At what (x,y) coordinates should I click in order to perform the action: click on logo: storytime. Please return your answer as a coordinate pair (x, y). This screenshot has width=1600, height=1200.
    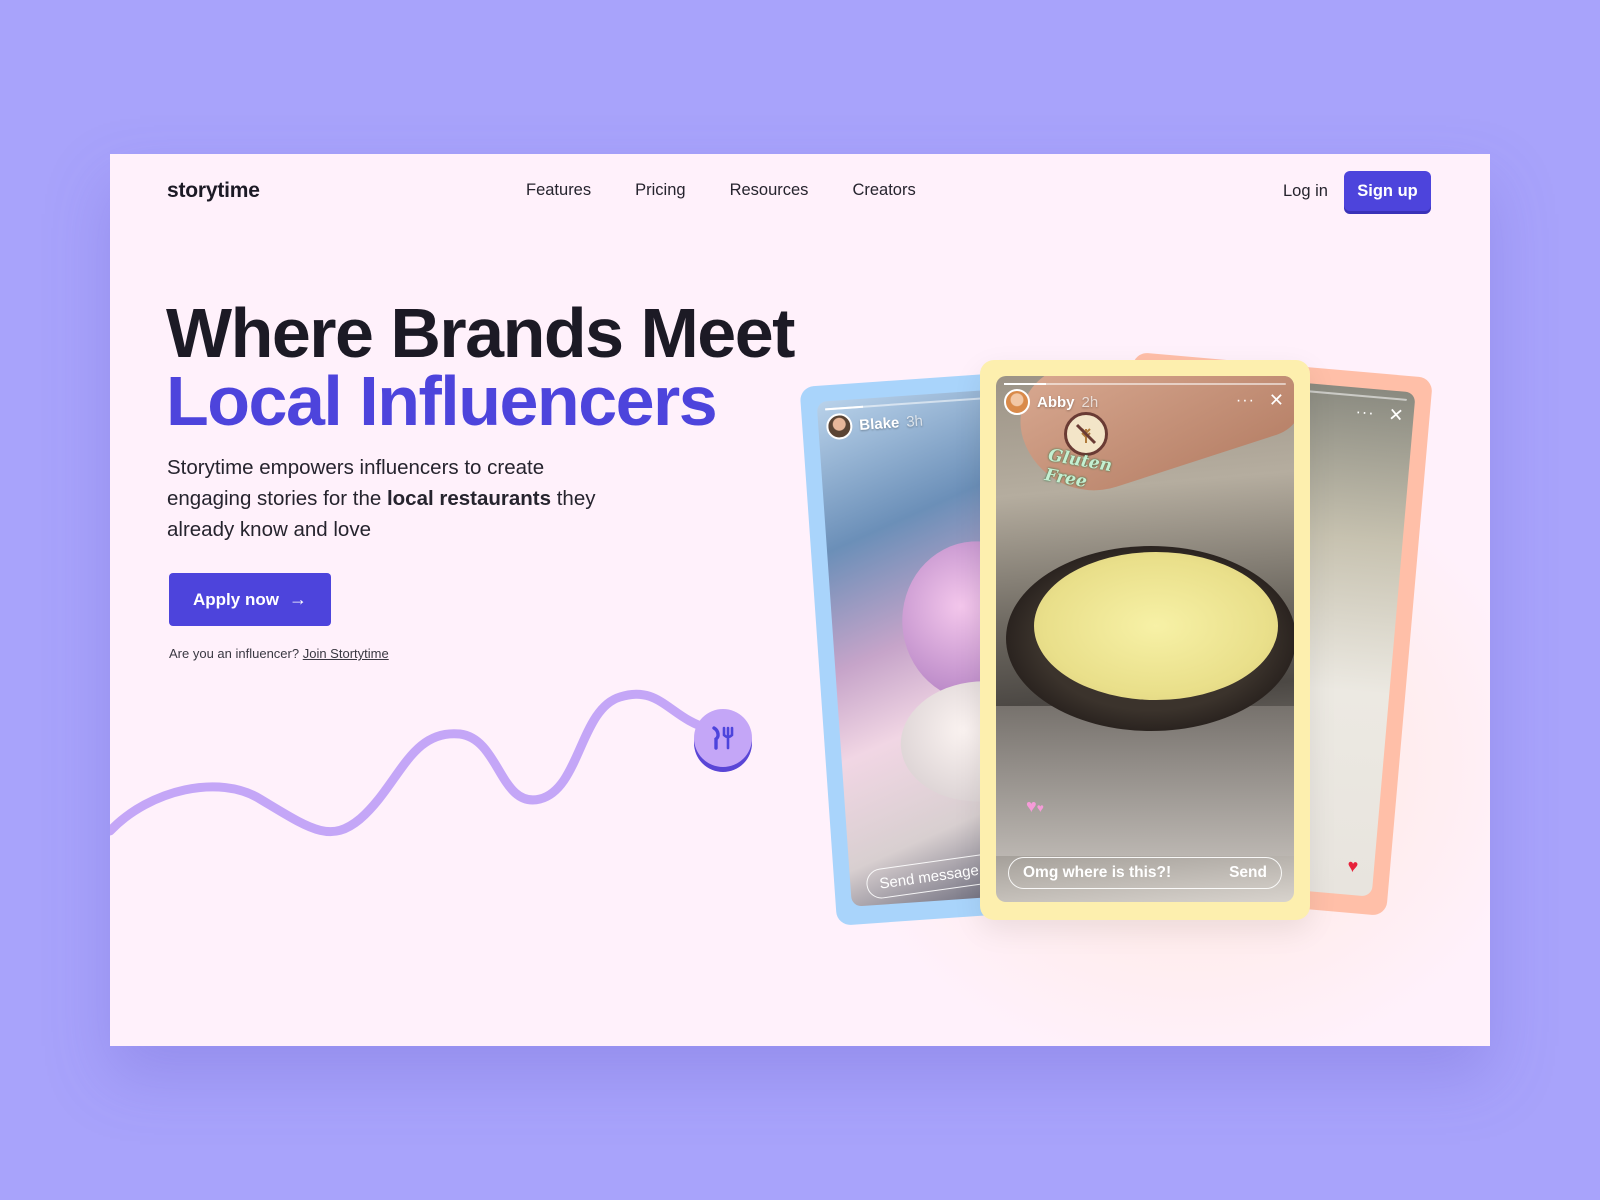
    Looking at the image, I should click on (213, 191).